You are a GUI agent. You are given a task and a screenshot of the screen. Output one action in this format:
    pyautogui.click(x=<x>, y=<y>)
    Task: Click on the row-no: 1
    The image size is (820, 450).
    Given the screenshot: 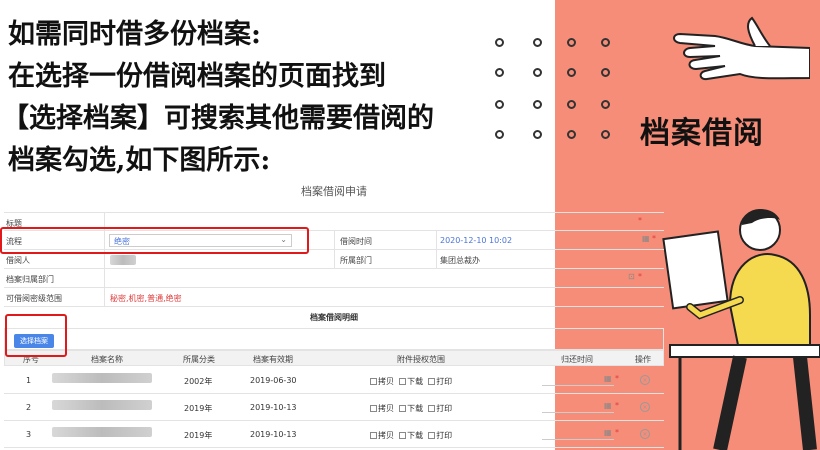 What is the action you would take?
    pyautogui.click(x=29, y=380)
    